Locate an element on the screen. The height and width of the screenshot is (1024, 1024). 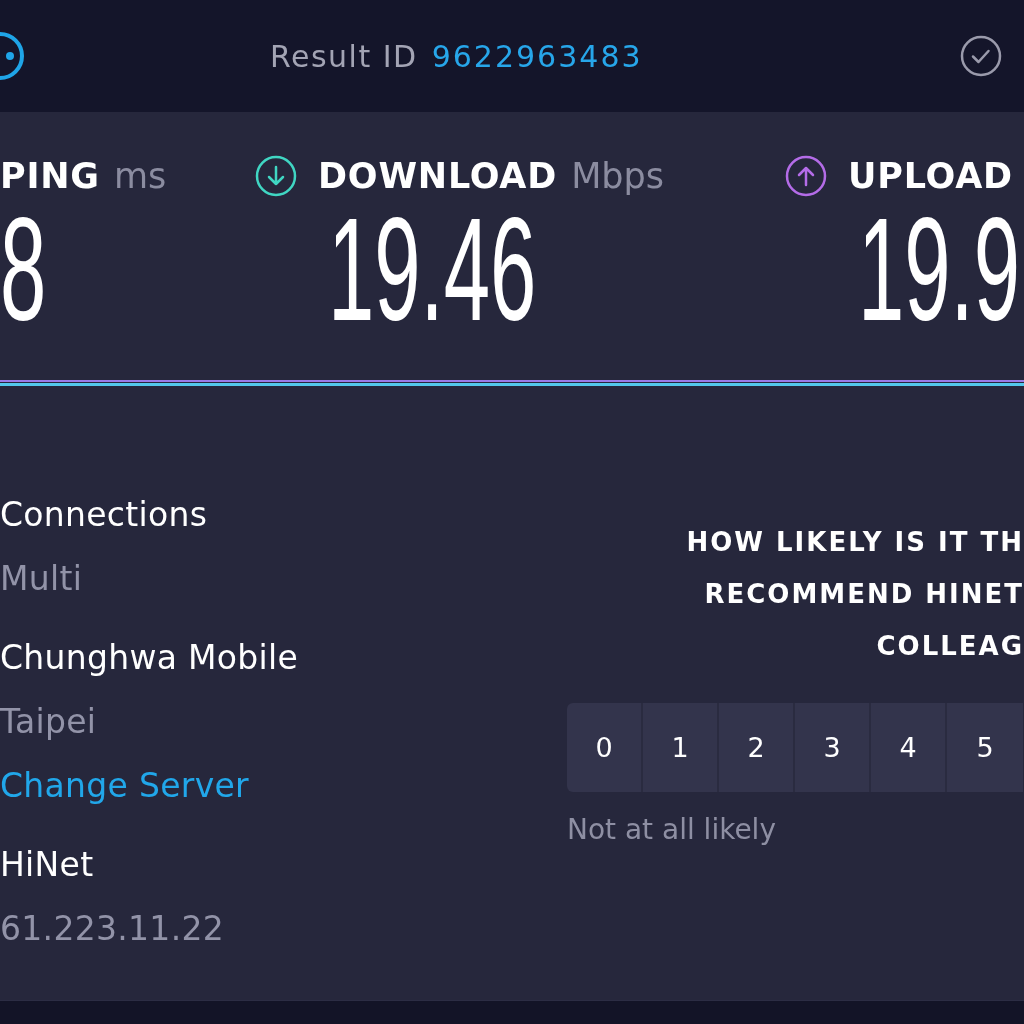
result-id-label: Result ID is located at coordinates (344, 56).